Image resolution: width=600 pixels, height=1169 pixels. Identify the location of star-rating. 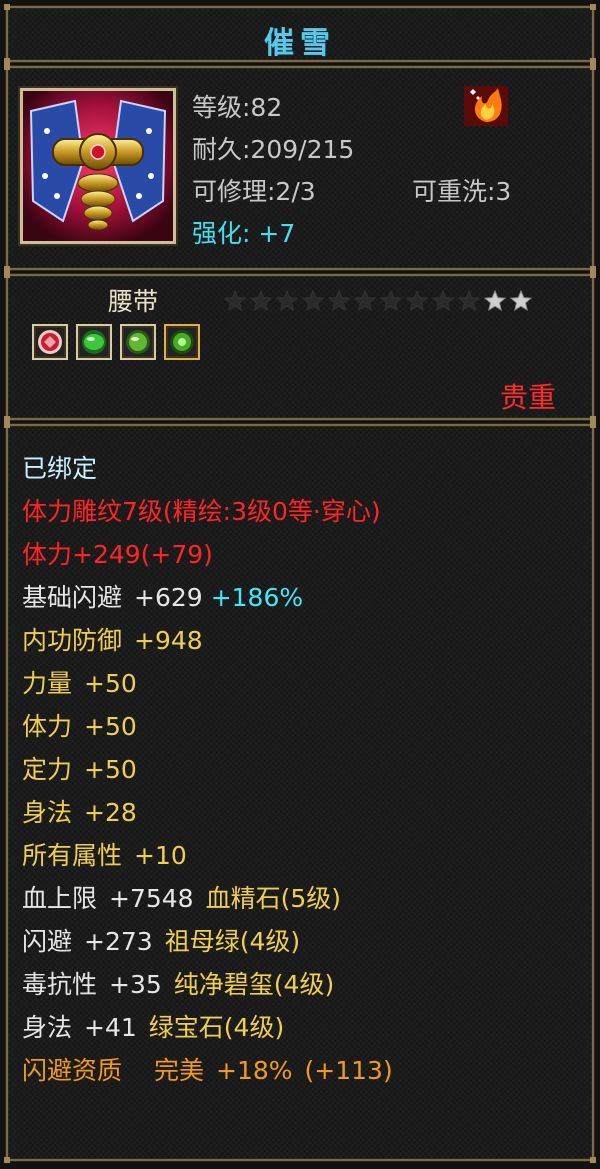
(380, 303).